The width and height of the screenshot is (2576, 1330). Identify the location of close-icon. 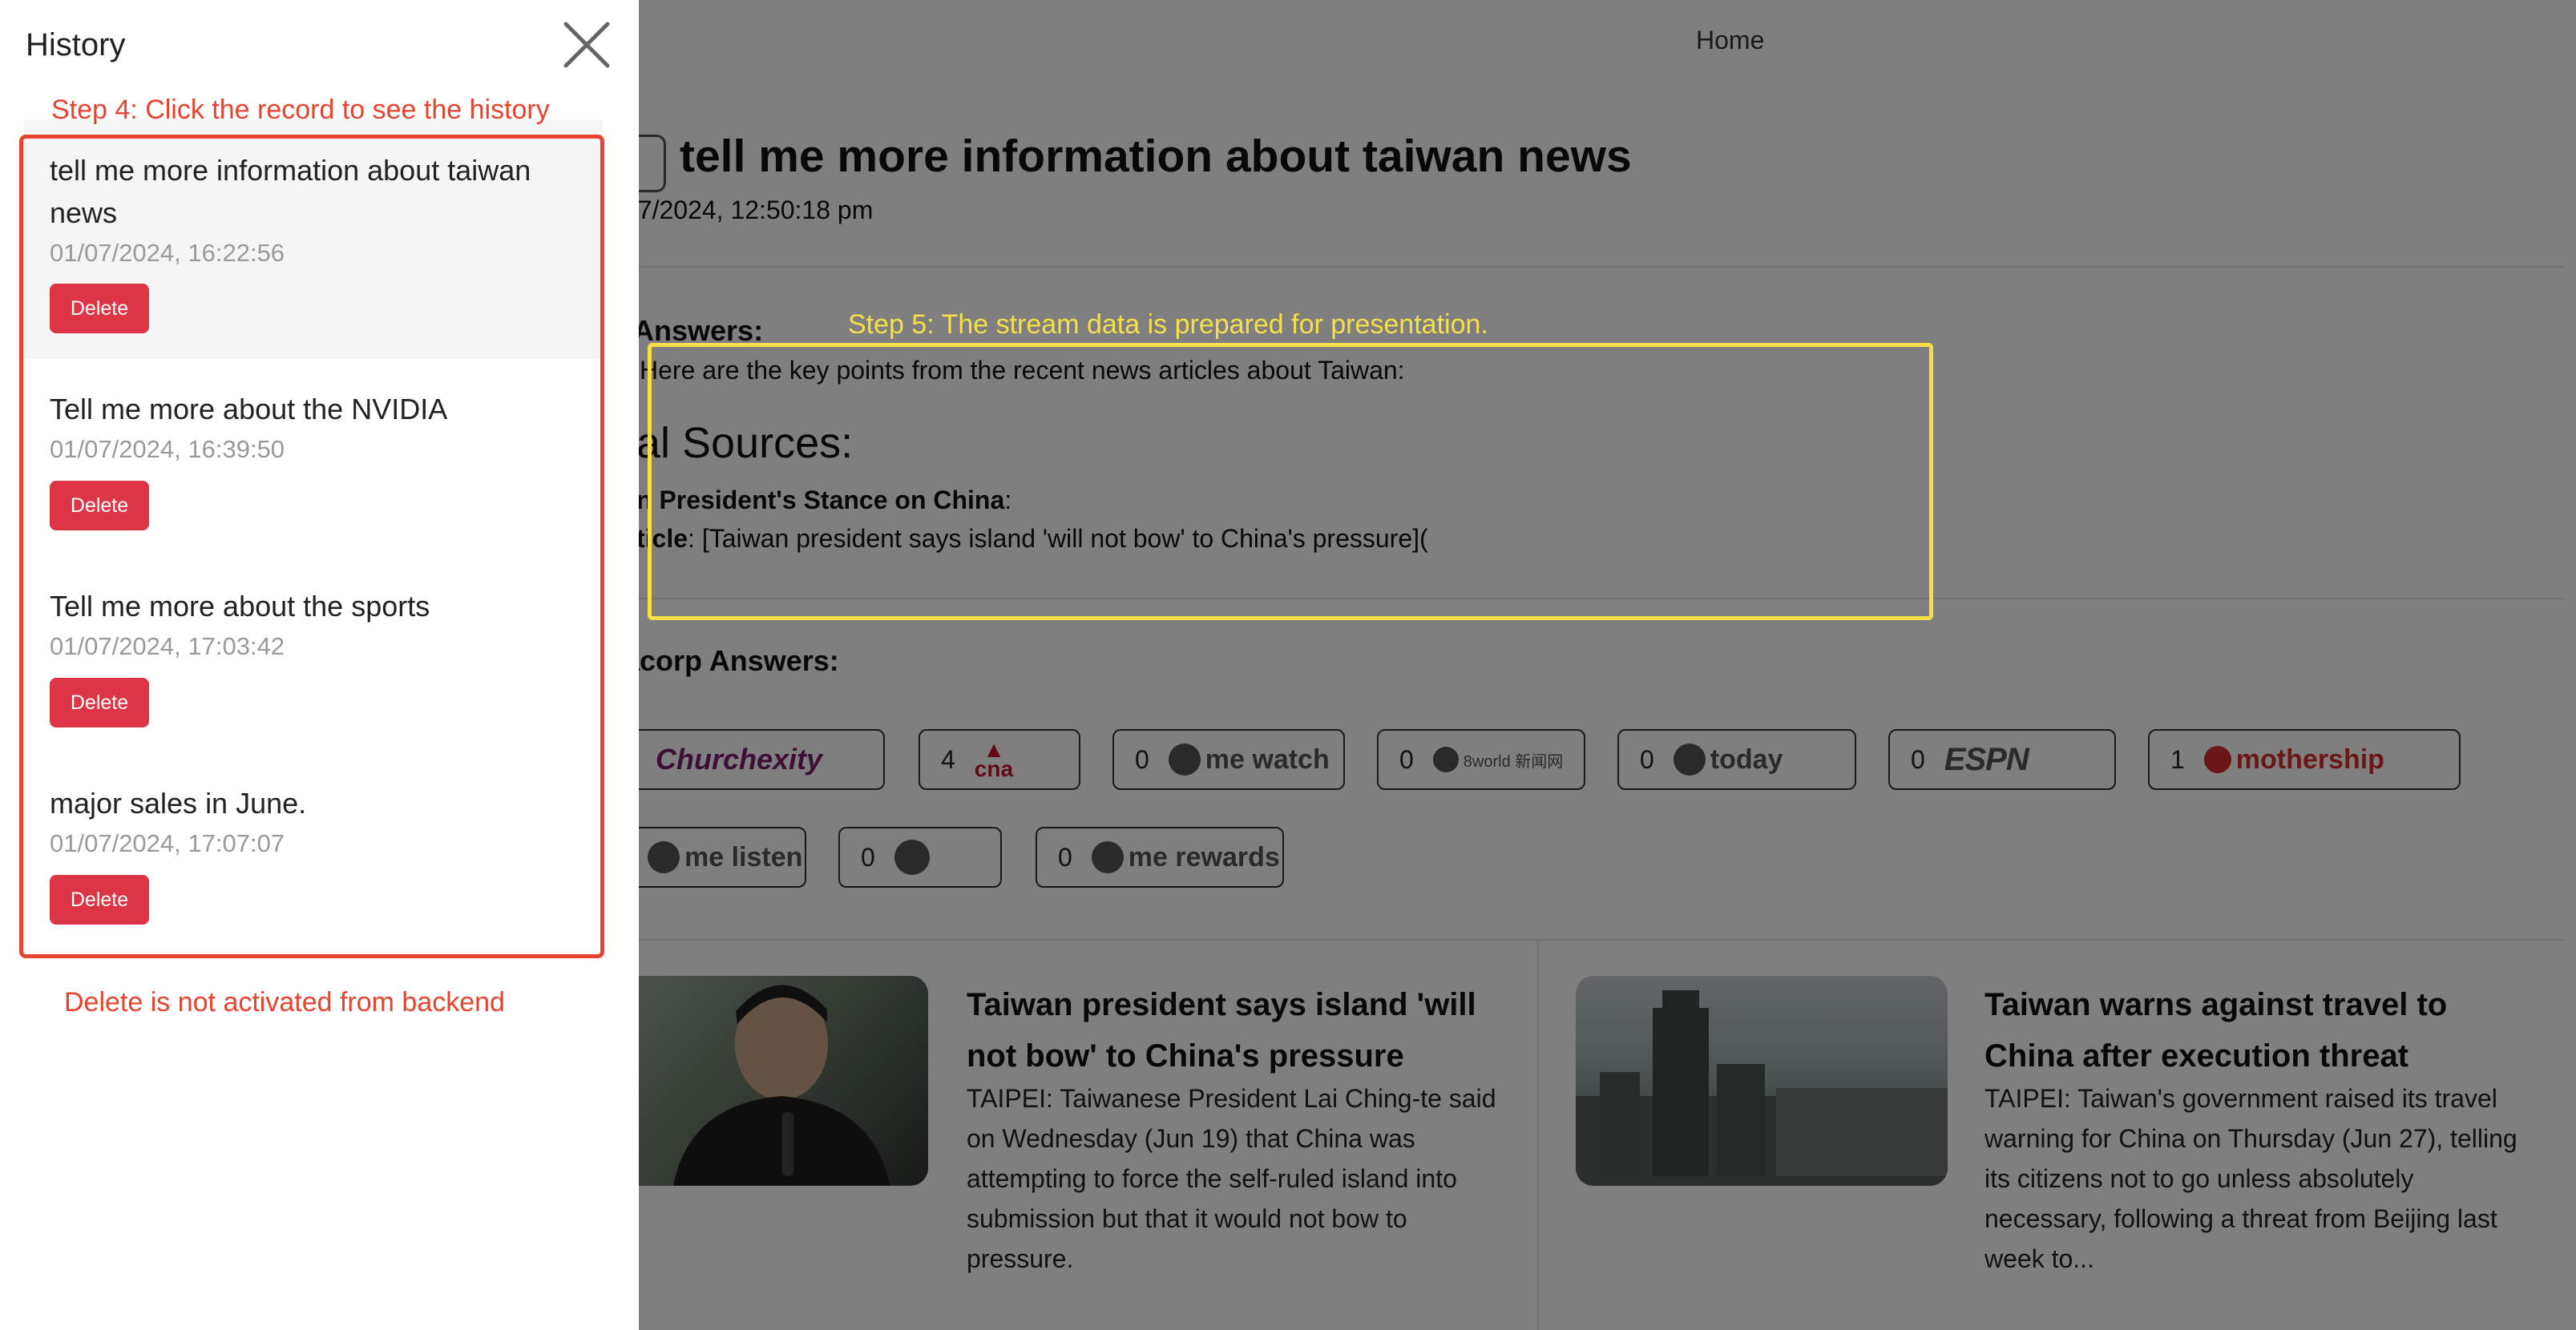
(586, 45).